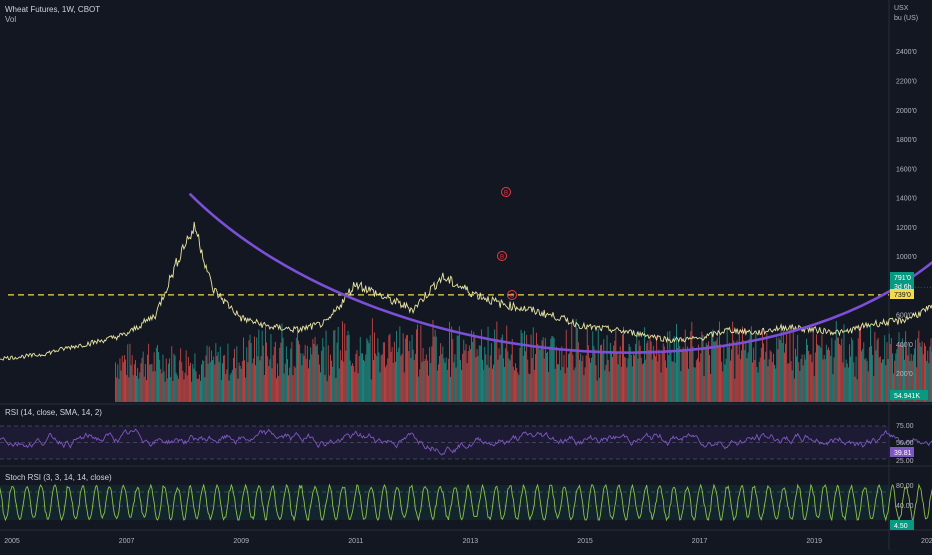  I want to click on price-tick-label: 600'0, so click(904, 316).